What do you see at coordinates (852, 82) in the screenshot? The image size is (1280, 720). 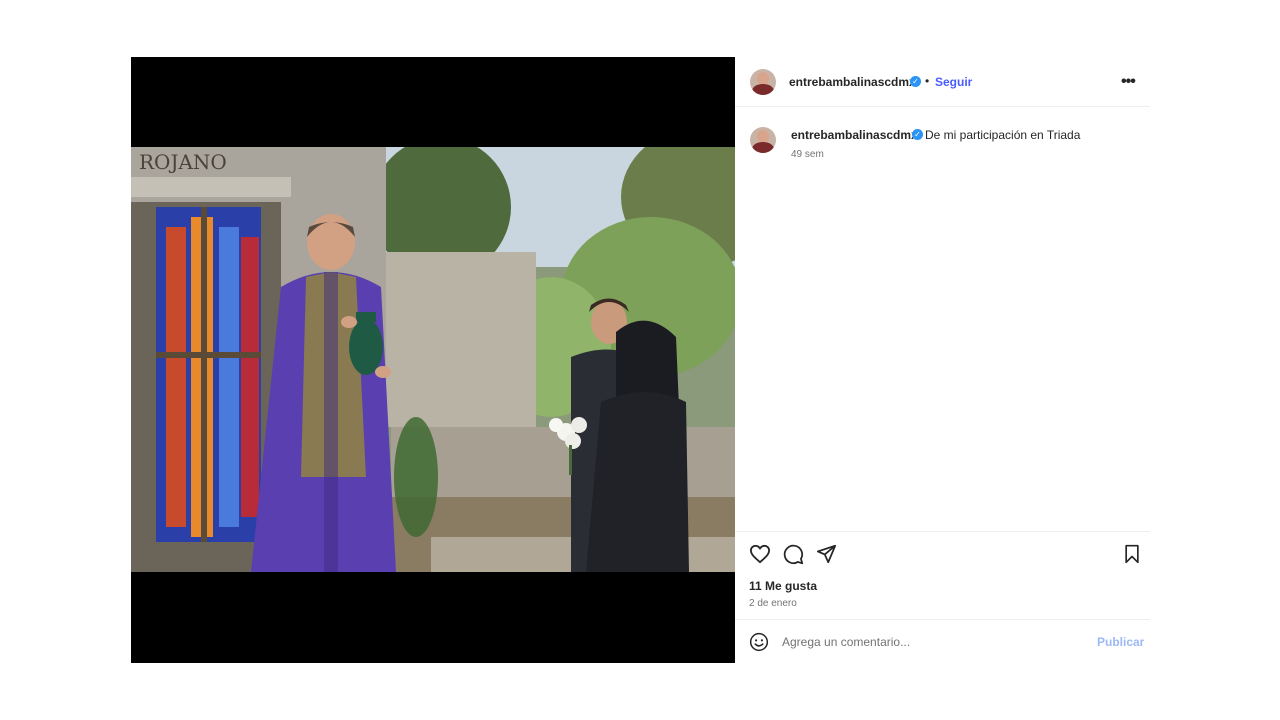 I see `header-username: entrebambalinascdmx` at bounding box center [852, 82].